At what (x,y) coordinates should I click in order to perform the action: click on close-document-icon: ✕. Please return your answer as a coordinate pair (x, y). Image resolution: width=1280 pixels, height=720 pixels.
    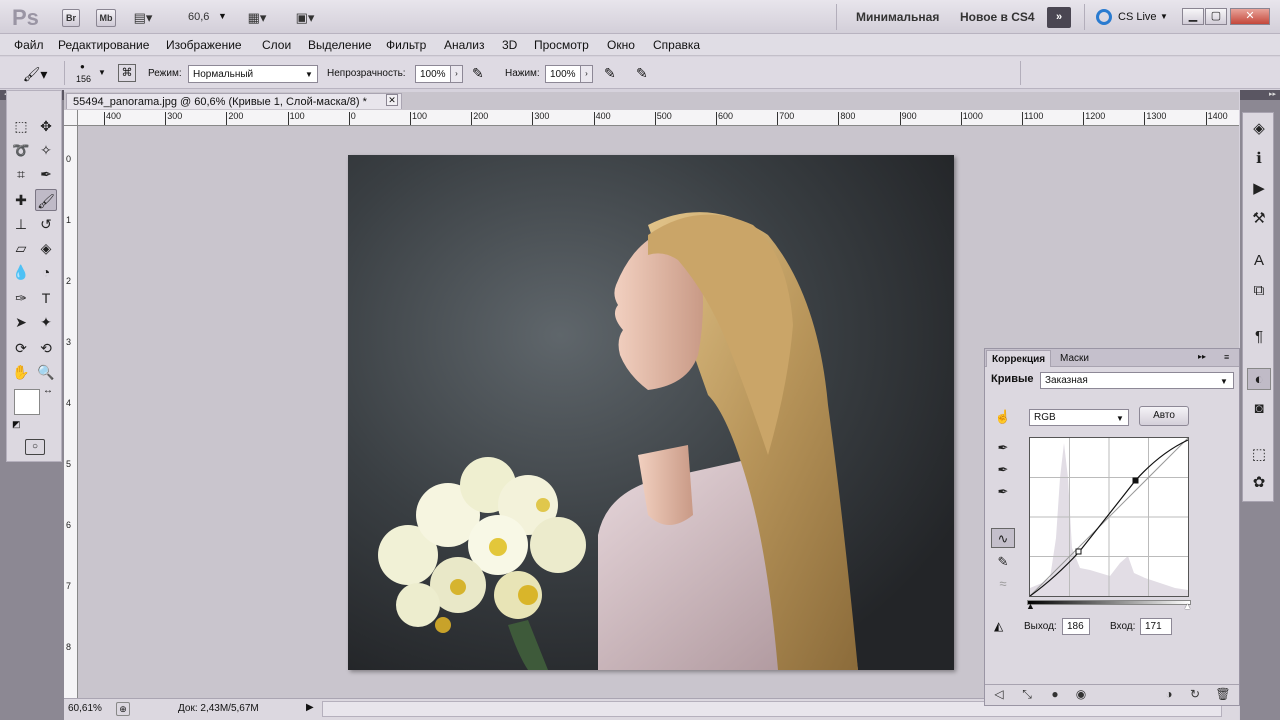
    Looking at the image, I should click on (392, 100).